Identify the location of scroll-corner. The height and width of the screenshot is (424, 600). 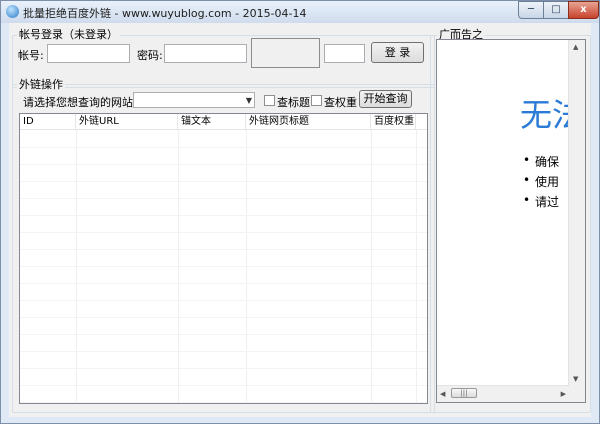
(577, 394).